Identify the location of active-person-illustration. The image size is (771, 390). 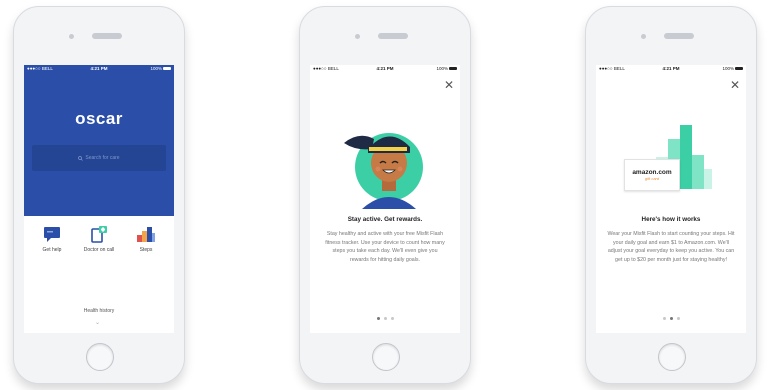
(383, 171).